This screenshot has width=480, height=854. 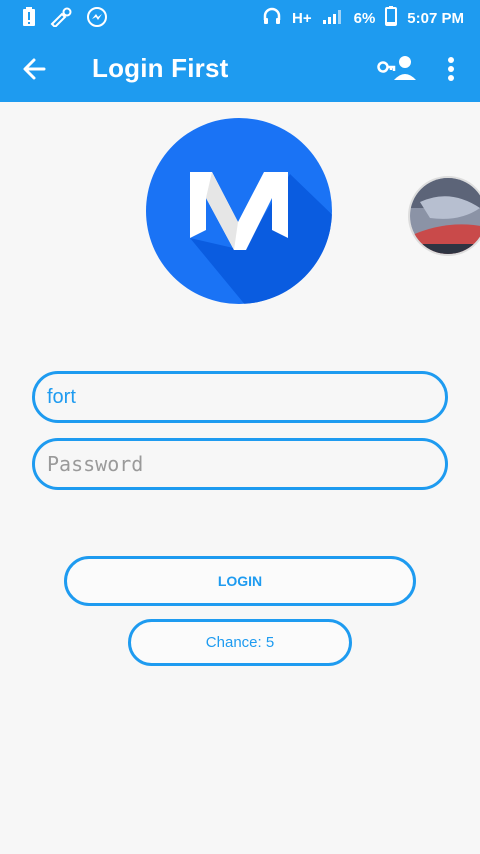 I want to click on battery-icon, so click(x=391, y=18).